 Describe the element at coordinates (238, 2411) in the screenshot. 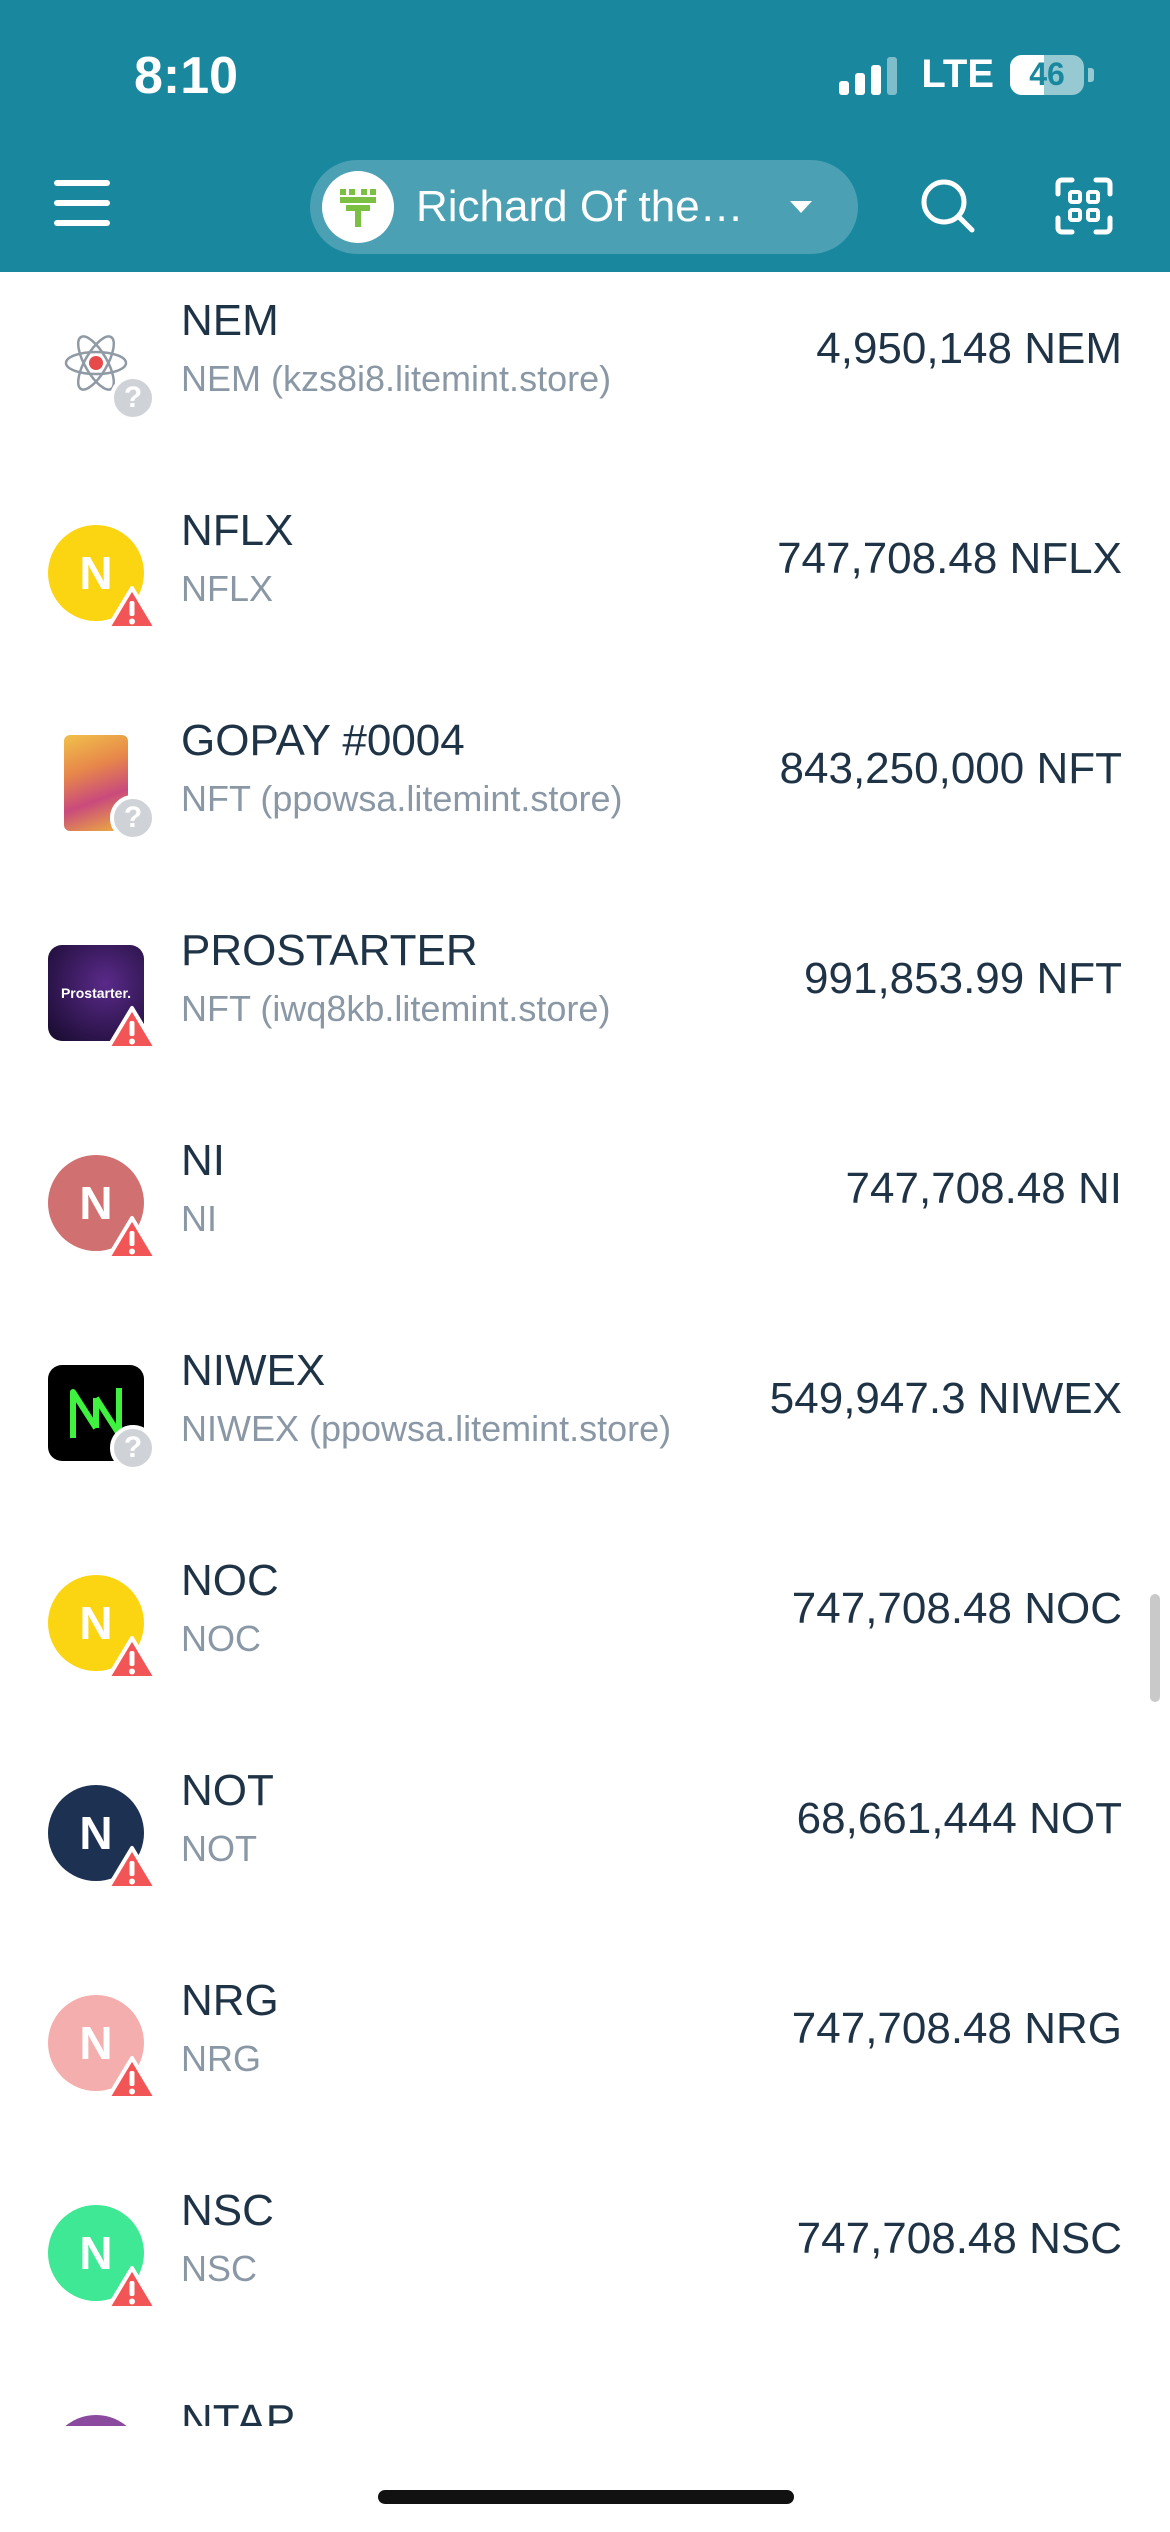

I see `asset-name: NTAP` at that location.